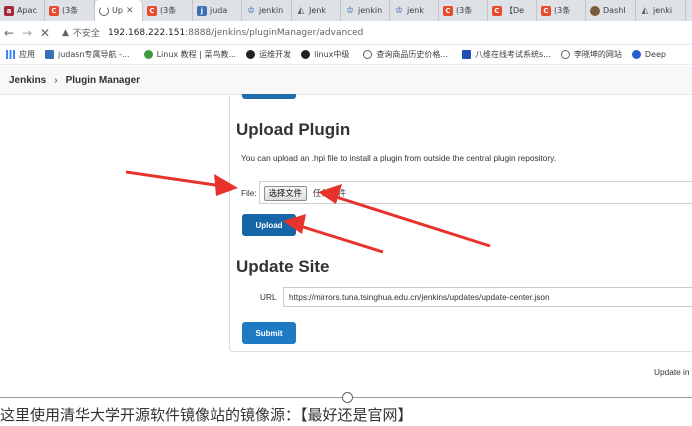 This screenshot has height=426, width=692. I want to click on bookmark-label: 运维开发, so click(275, 54).